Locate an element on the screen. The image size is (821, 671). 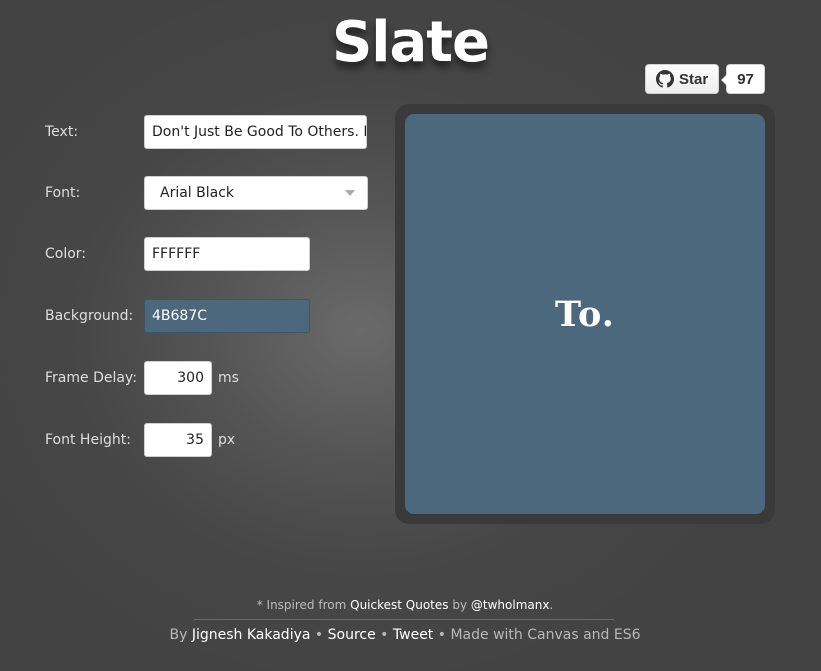
font-select: Arial Black is located at coordinates (256, 193).